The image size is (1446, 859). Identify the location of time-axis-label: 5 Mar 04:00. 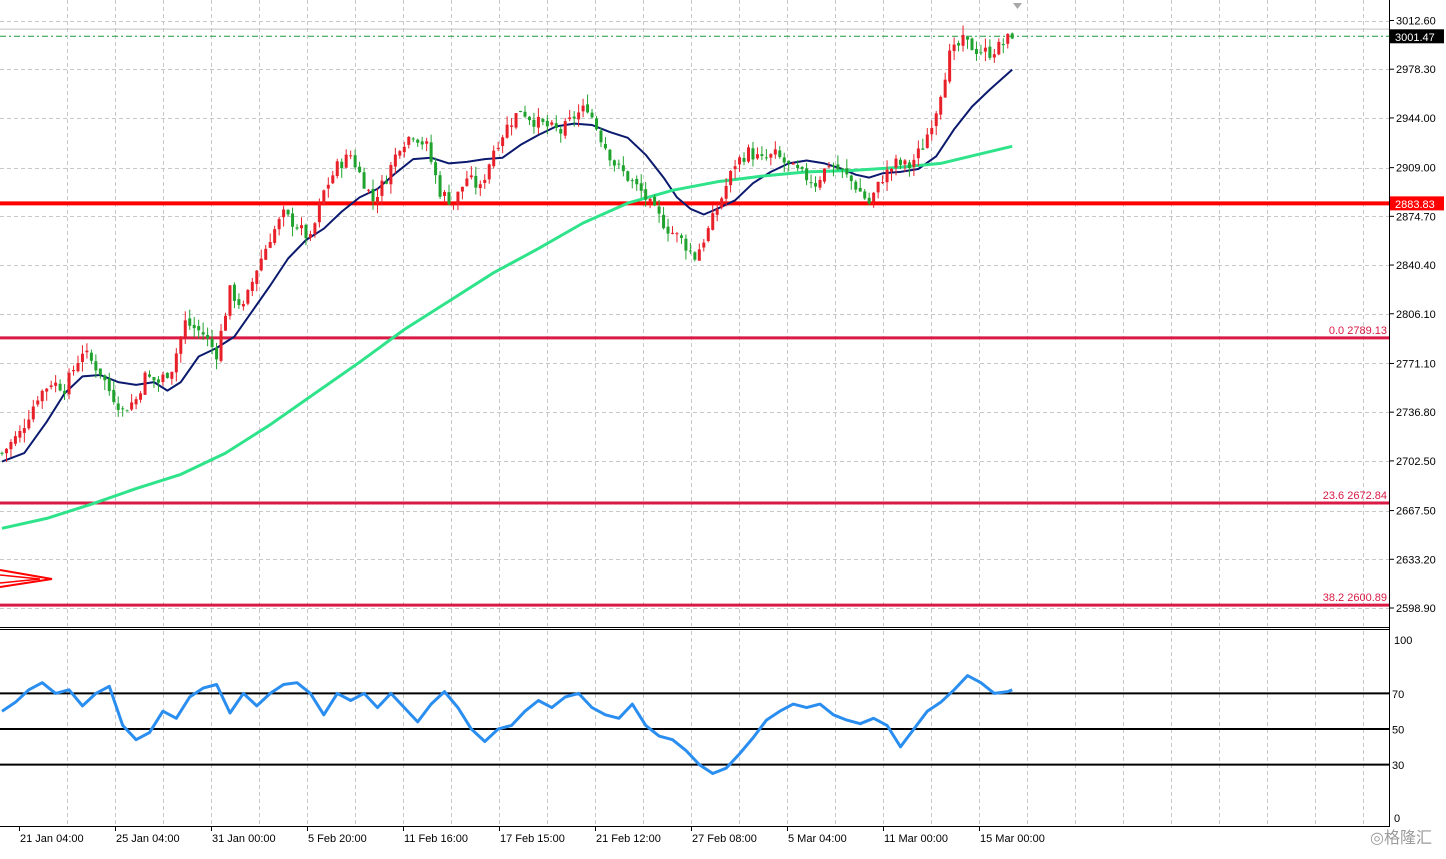
(817, 839).